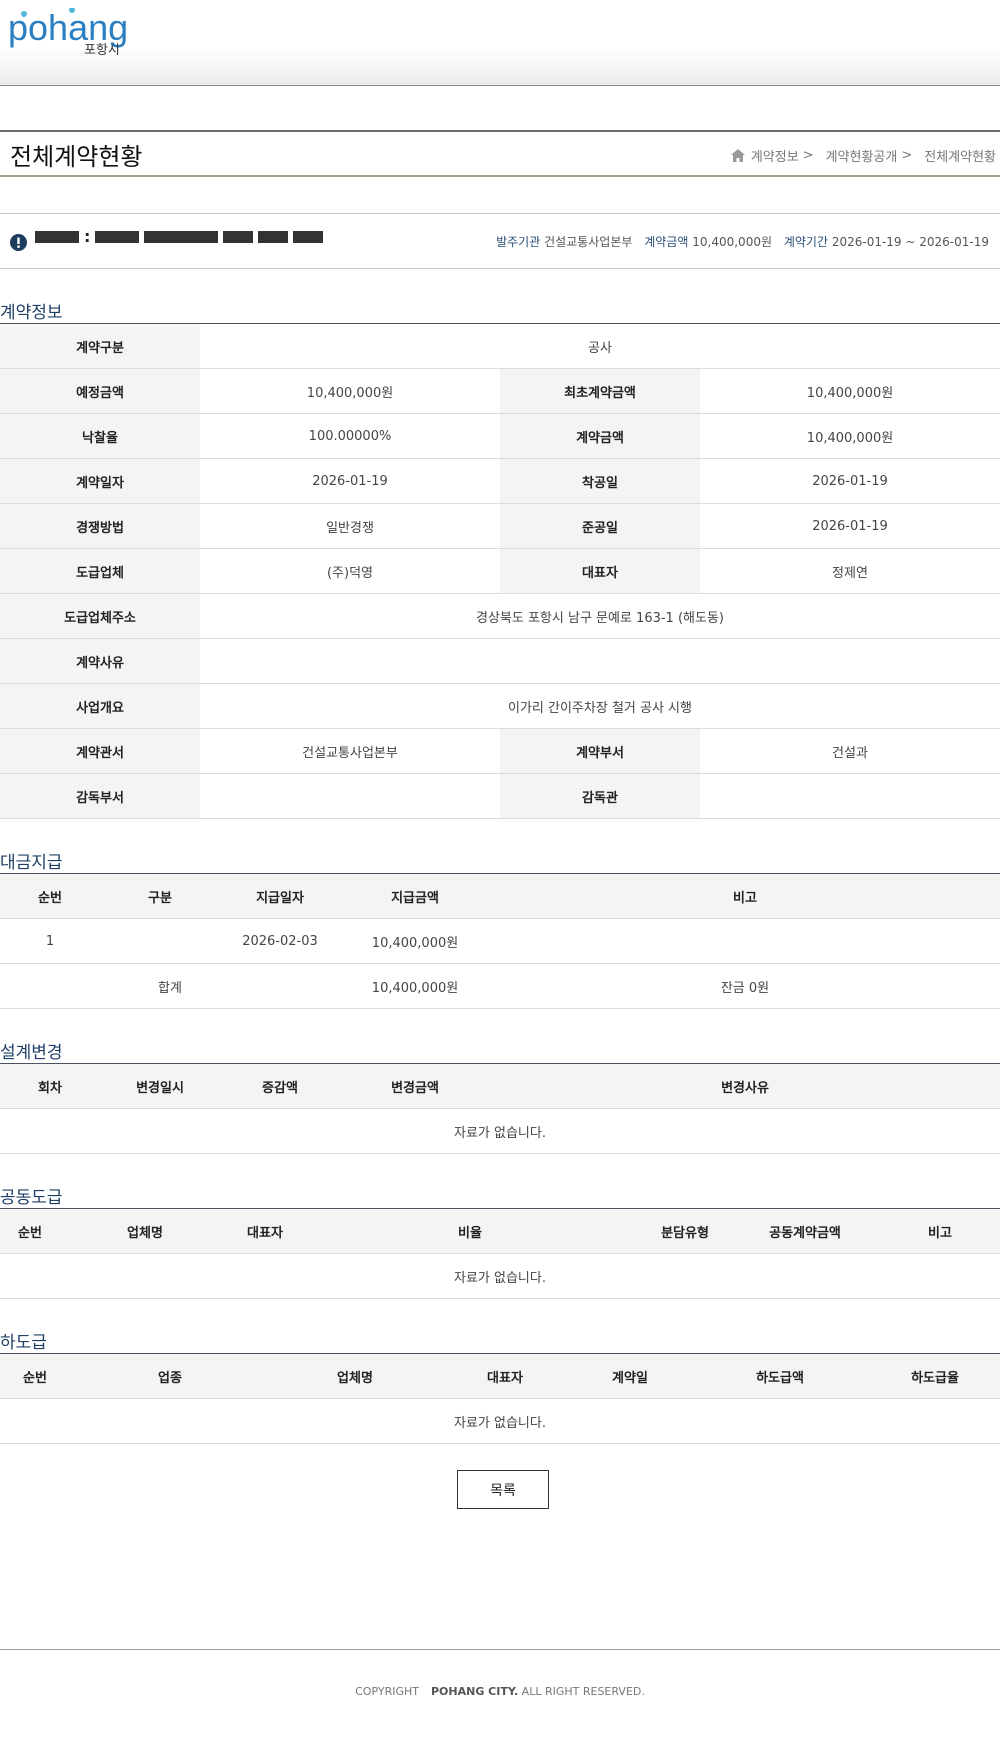  What do you see at coordinates (280, 1086) in the screenshot?
I see `design-header-delta: 증감액` at bounding box center [280, 1086].